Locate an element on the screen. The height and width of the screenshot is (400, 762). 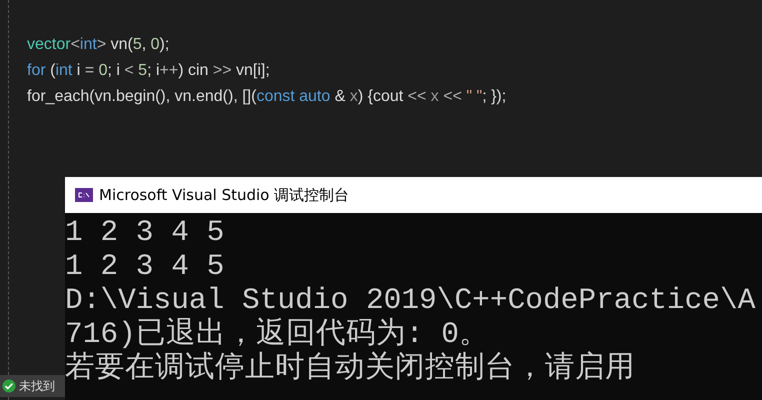
console-output-line: 716)已退出，返回代码为: 0。 is located at coordinates (277, 334).